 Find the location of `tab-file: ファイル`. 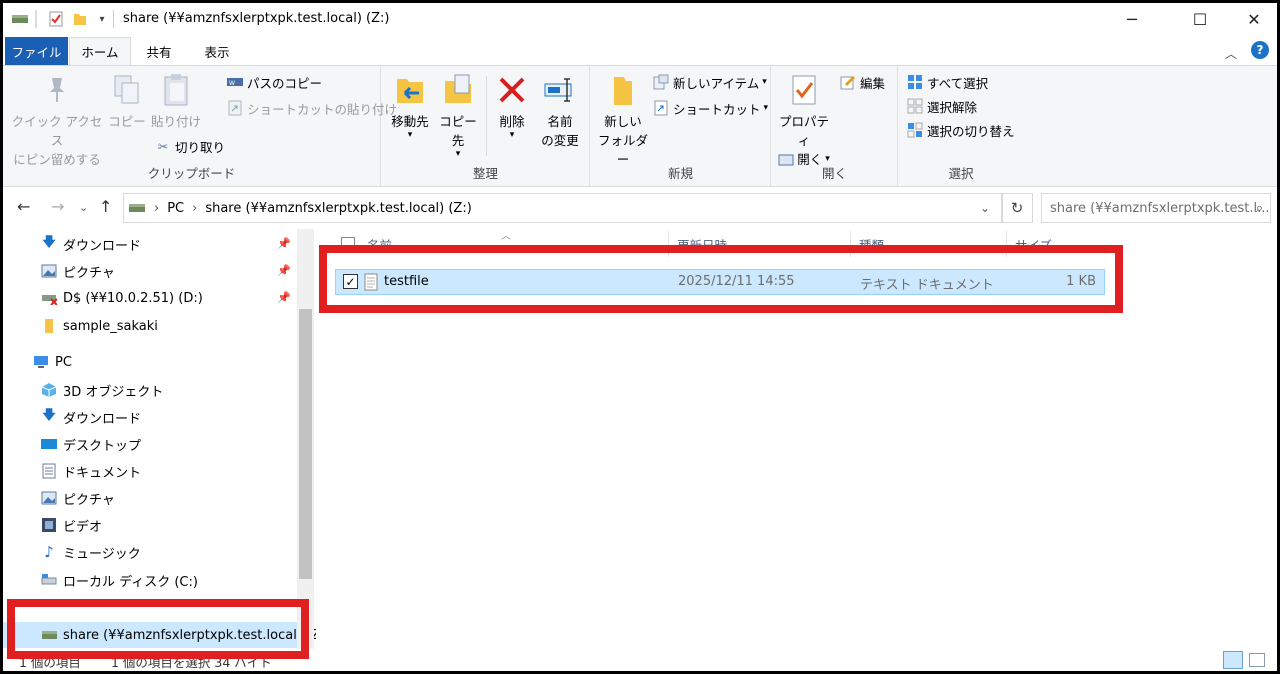

tab-file: ファイル is located at coordinates (36, 51).